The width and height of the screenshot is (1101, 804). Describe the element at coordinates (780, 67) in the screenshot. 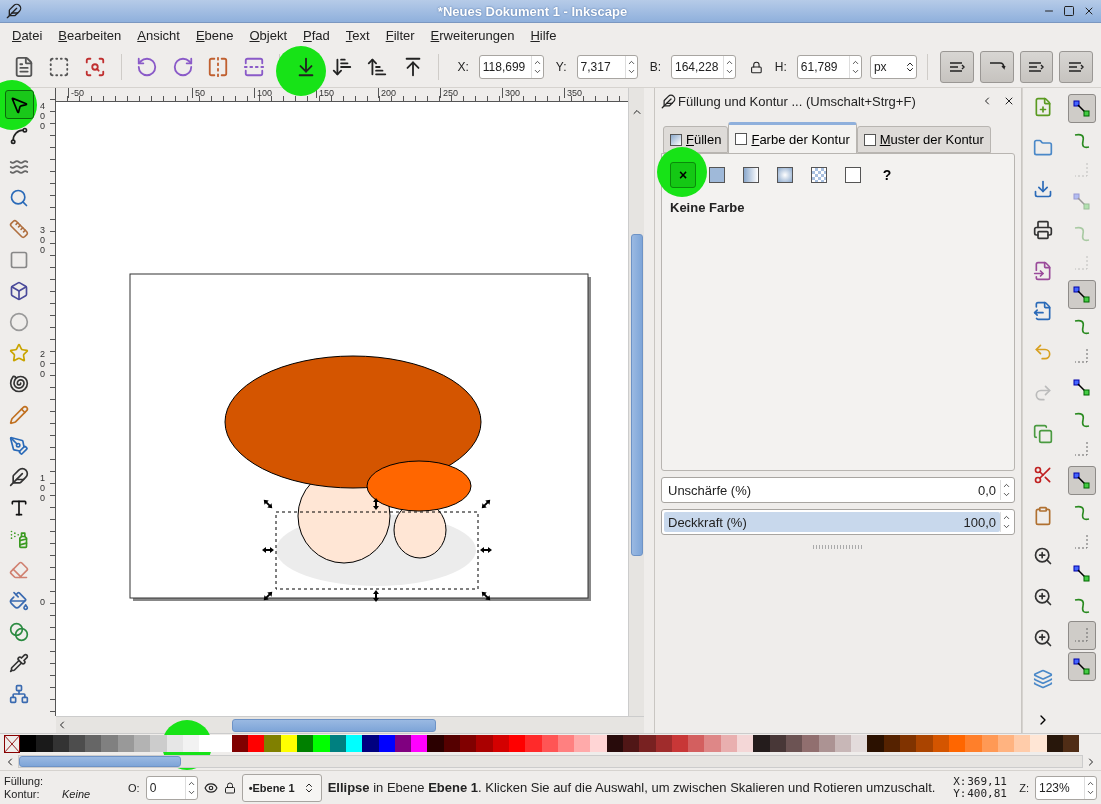

I see `field-label: H:` at that location.